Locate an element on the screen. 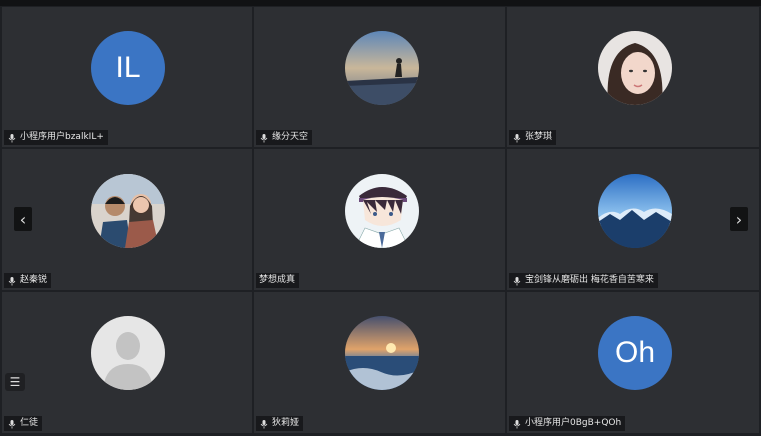 The height and width of the screenshot is (436, 761). avatar: Oh is located at coordinates (635, 353).